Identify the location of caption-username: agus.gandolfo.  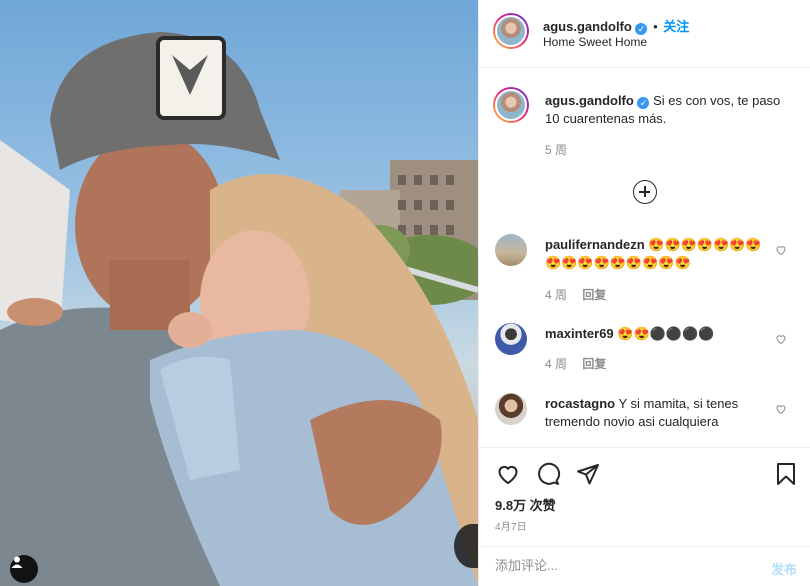
(589, 100).